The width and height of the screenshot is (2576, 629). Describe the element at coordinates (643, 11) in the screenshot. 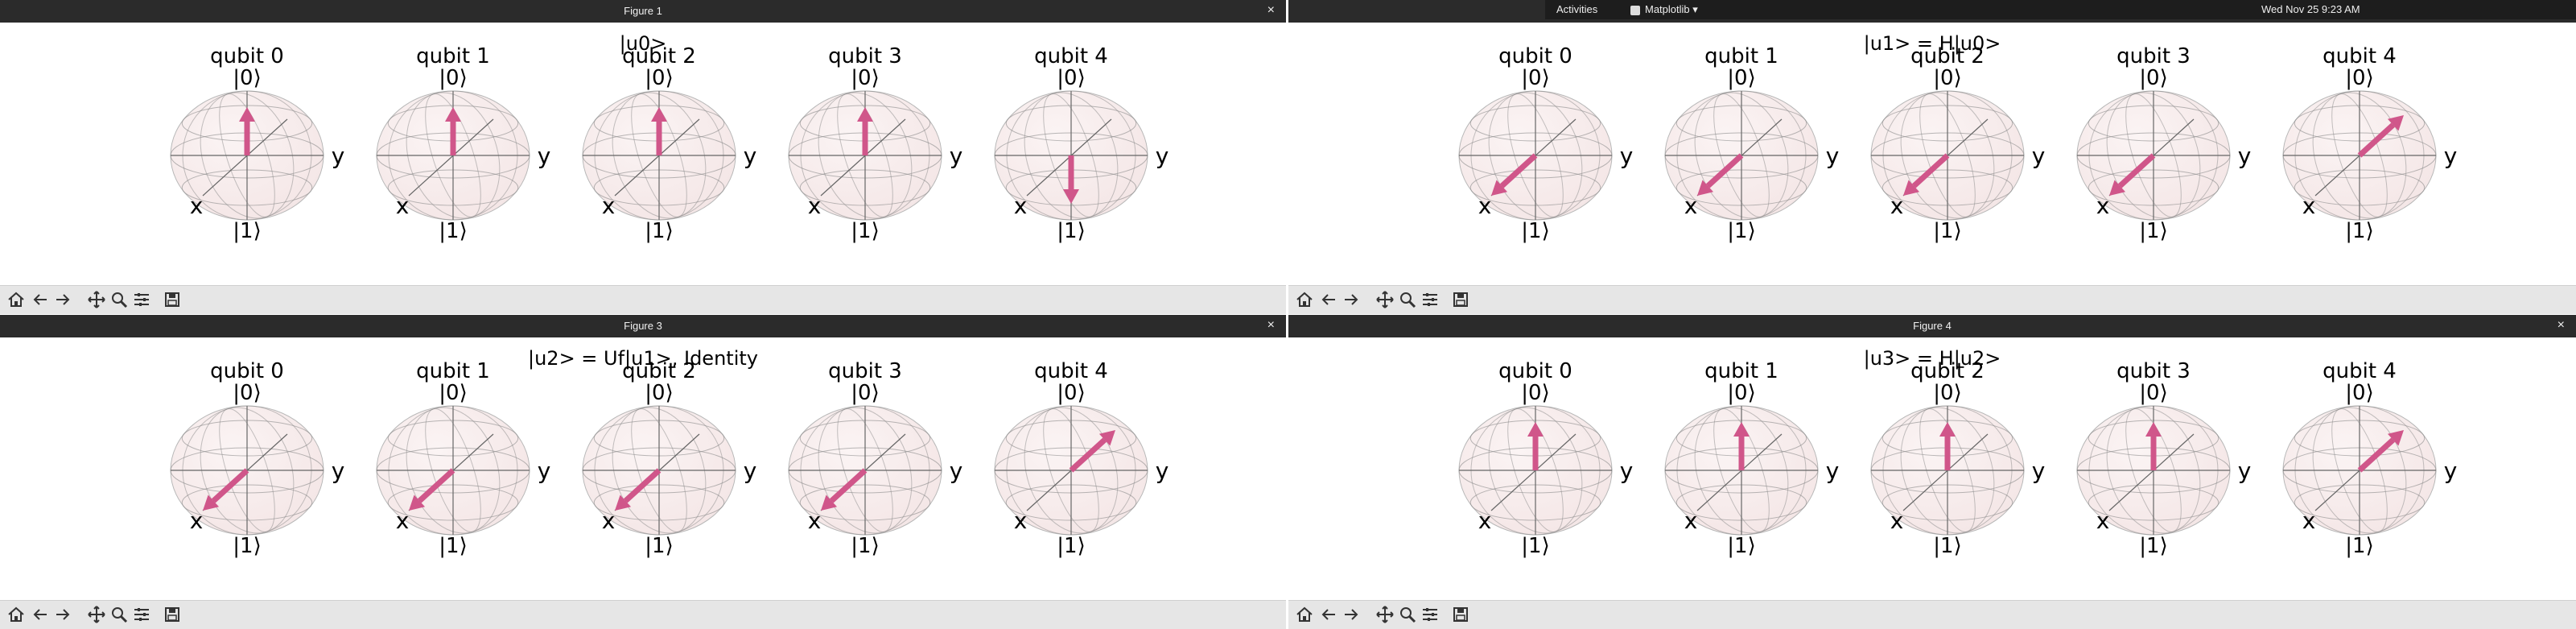

I see `window-titlebar: Figure 1 ×` at that location.